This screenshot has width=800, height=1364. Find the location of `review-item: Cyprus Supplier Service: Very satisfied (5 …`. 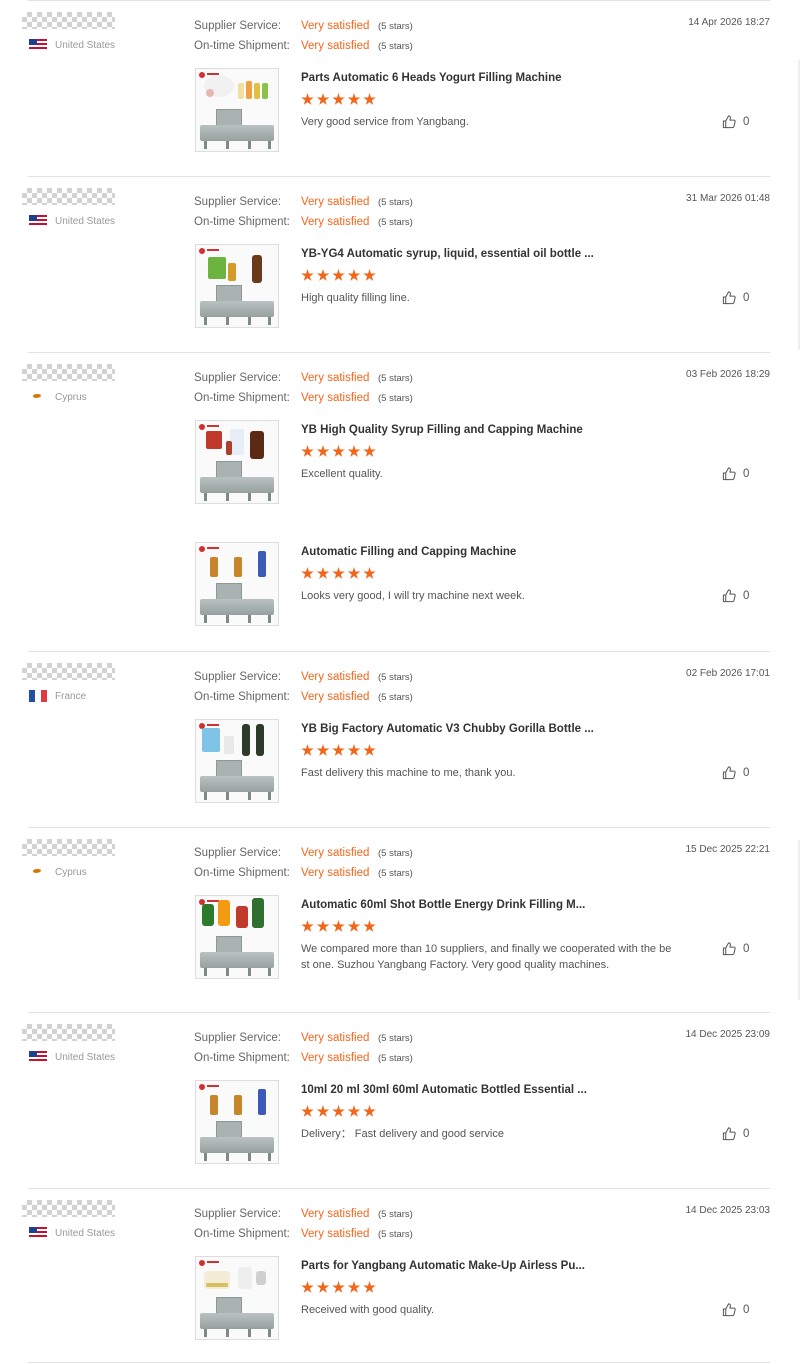

review-item: Cyprus Supplier Service: Very satisfied (5 … is located at coordinates (400, 919).